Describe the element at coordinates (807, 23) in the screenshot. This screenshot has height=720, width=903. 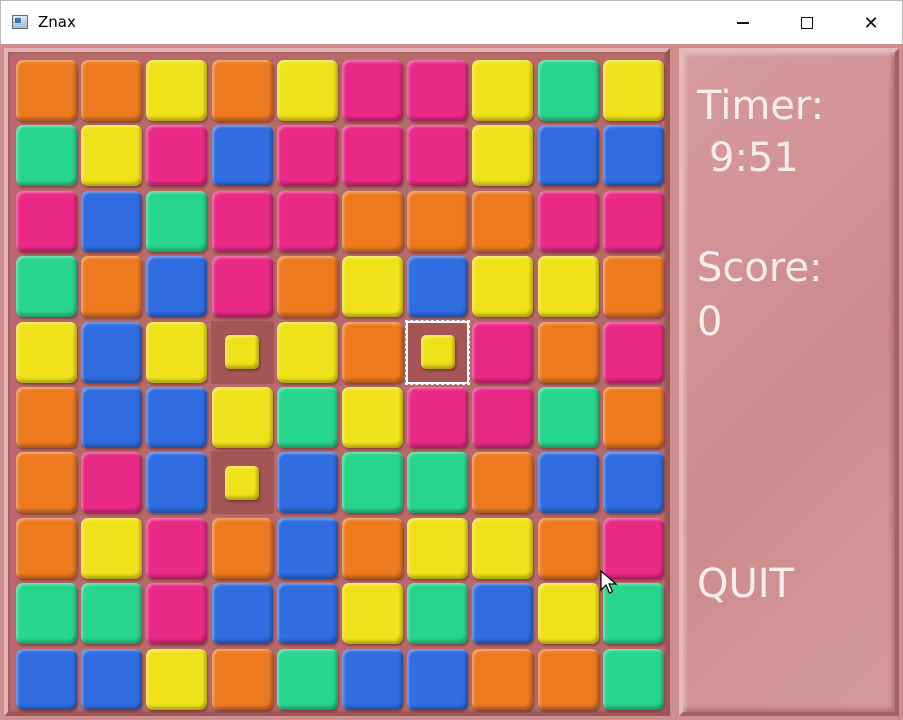
I see `maximize-button` at that location.